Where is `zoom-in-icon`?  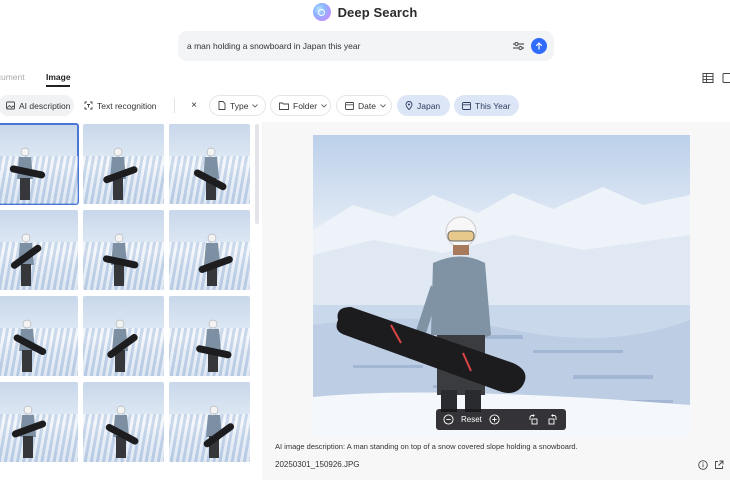
zoom-in-icon is located at coordinates (494, 419).